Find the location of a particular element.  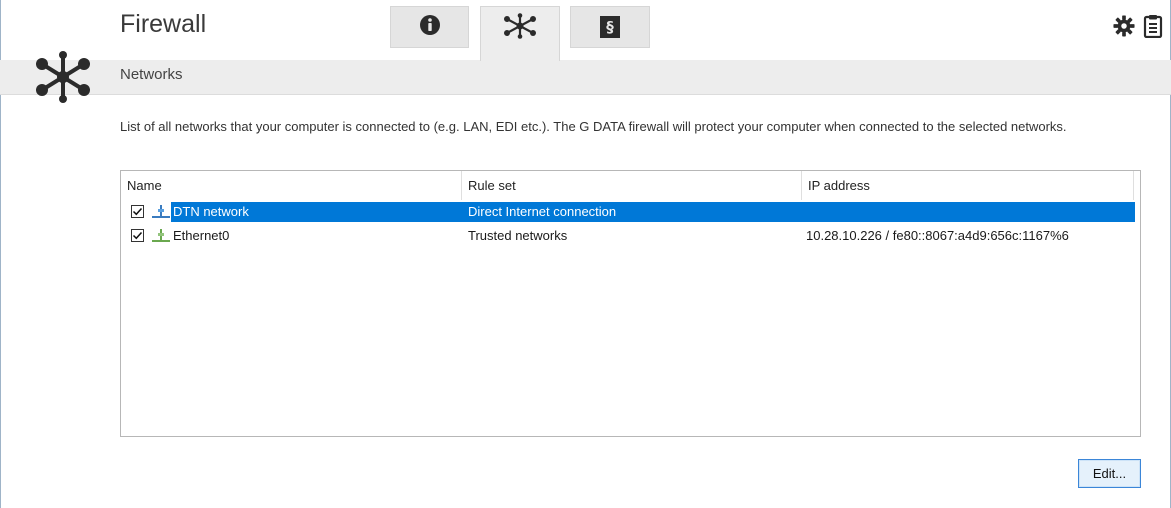

table-row: DTN network Direct Internet connection is located at coordinates (630, 212).